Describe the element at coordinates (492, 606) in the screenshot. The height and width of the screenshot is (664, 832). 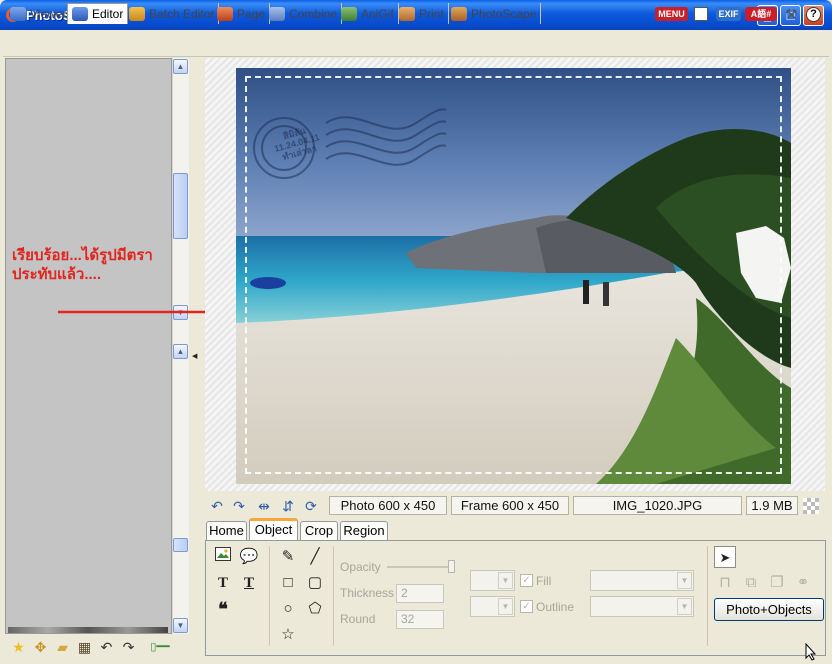
I see `outline-color-dropdown: ▼` at that location.